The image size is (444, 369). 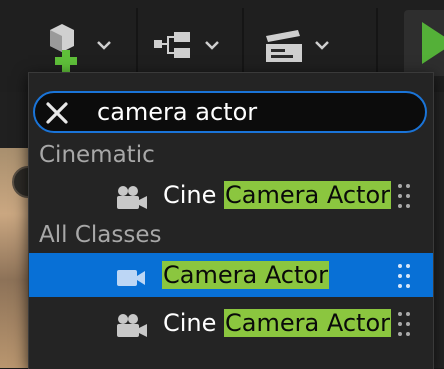 I want to click on section-header-all-classes: All Classes, so click(x=100, y=235).